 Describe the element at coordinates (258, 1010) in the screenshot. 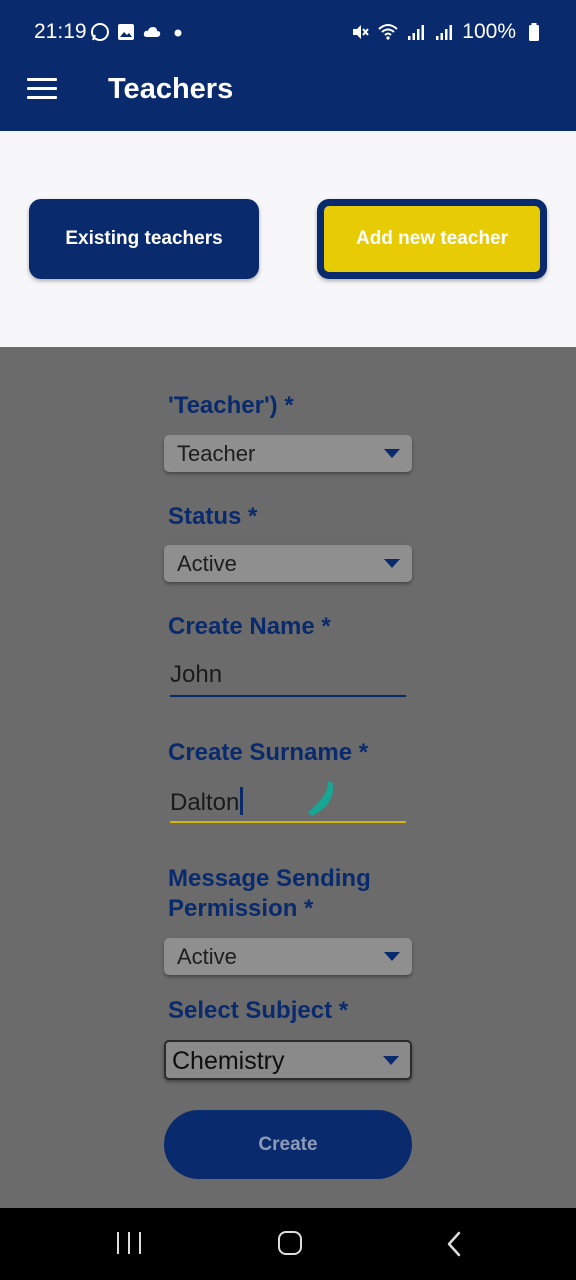

I see `subject-label: Select Subject *` at that location.